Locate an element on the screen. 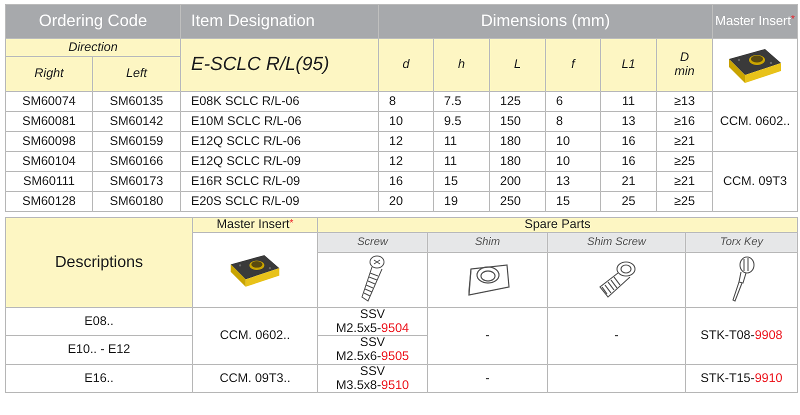 This screenshot has height=415, width=800. table-cell: CCM. 09T3 is located at coordinates (755, 182).